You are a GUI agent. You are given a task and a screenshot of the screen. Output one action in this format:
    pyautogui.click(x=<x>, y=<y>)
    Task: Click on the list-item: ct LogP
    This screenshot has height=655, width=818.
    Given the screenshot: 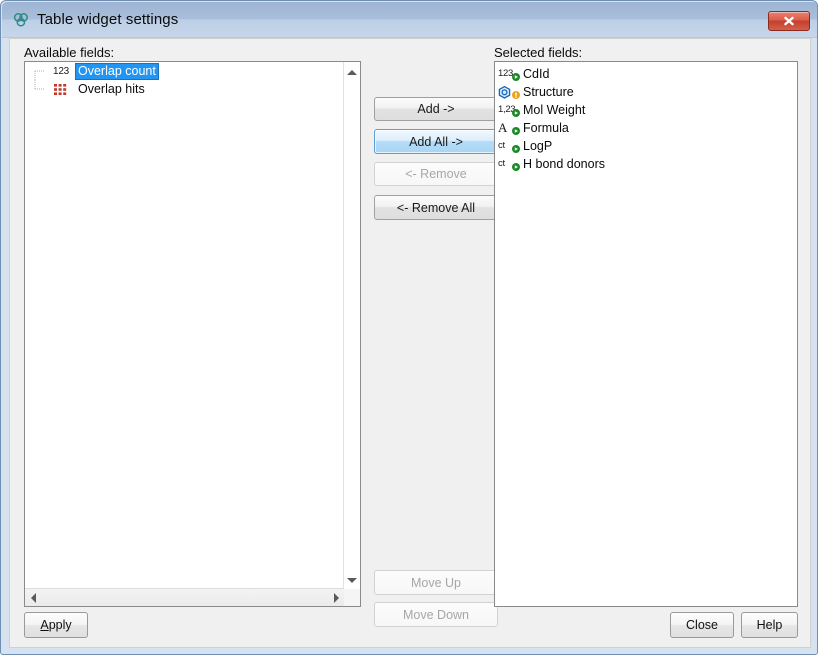 What is the action you would take?
    pyautogui.click(x=647, y=146)
    